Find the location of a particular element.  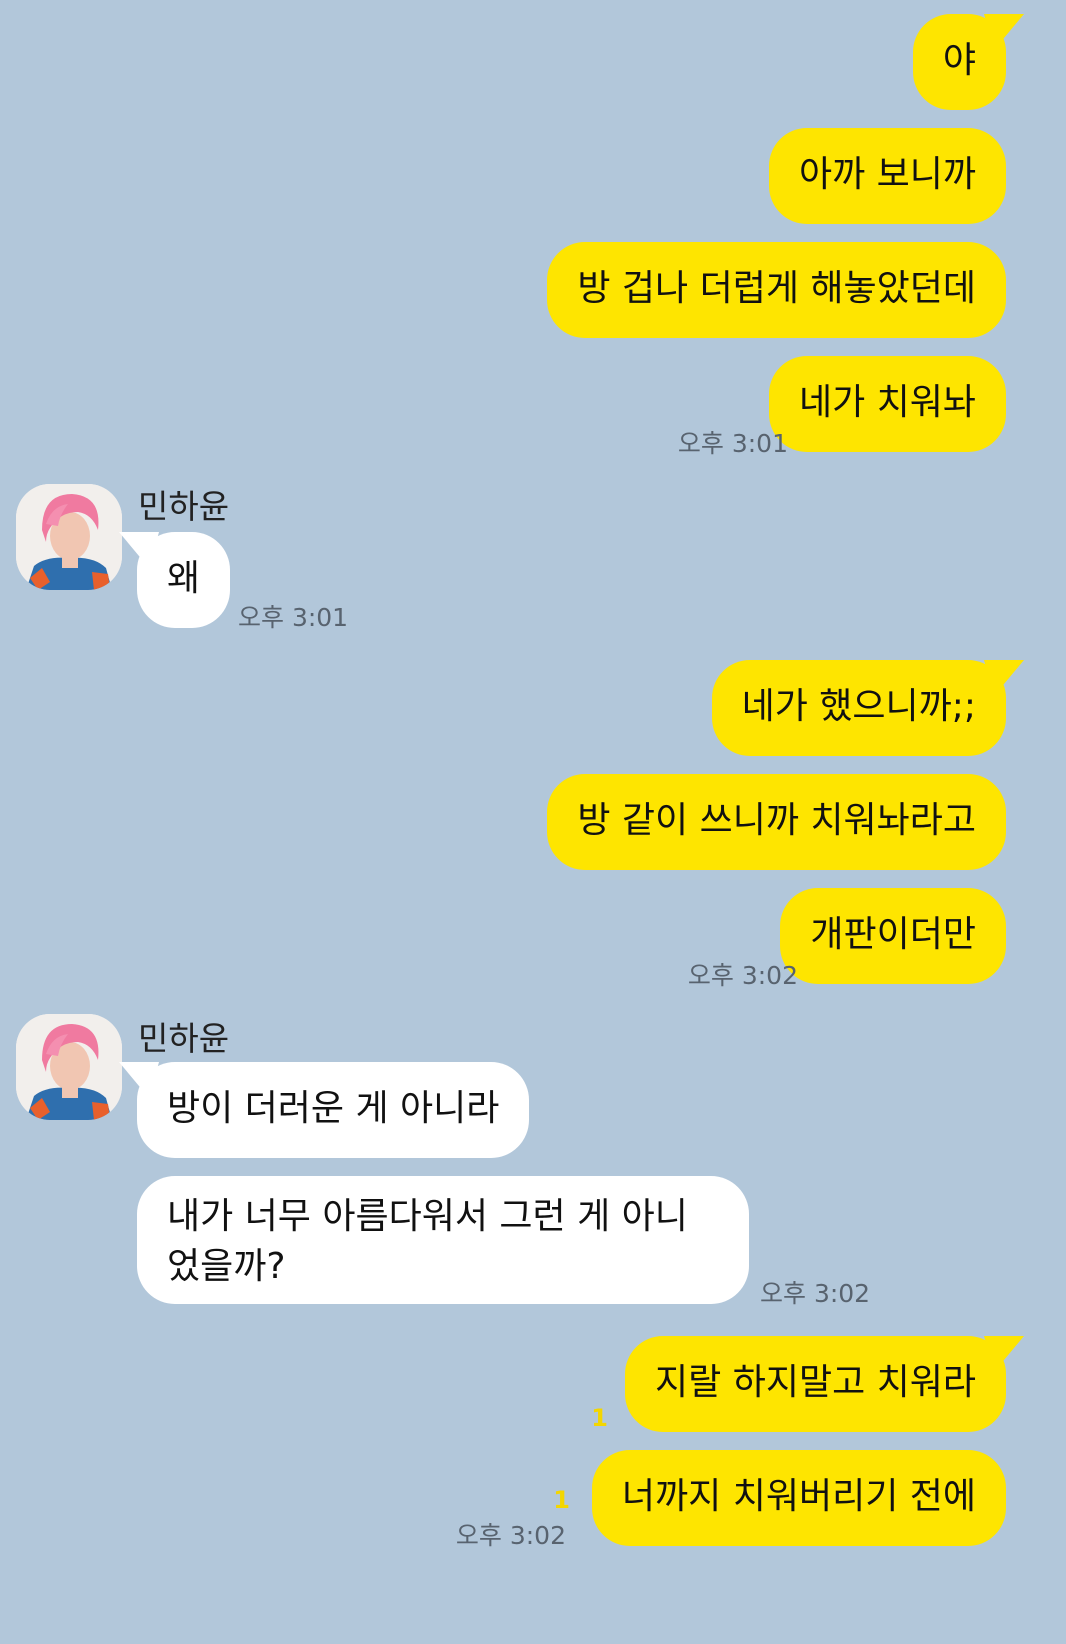

partner-message-bubble: 방이 더러운 게 아니라 is located at coordinates (324, 1110).